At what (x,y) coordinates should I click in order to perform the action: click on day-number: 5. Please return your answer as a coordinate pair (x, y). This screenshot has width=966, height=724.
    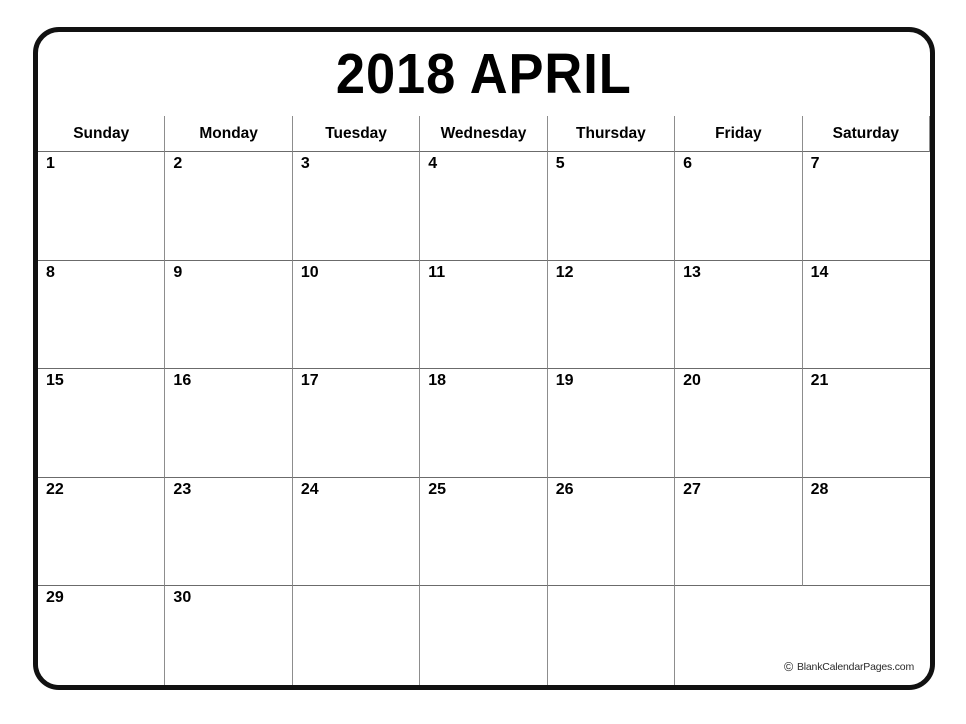
    Looking at the image, I should click on (560, 163).